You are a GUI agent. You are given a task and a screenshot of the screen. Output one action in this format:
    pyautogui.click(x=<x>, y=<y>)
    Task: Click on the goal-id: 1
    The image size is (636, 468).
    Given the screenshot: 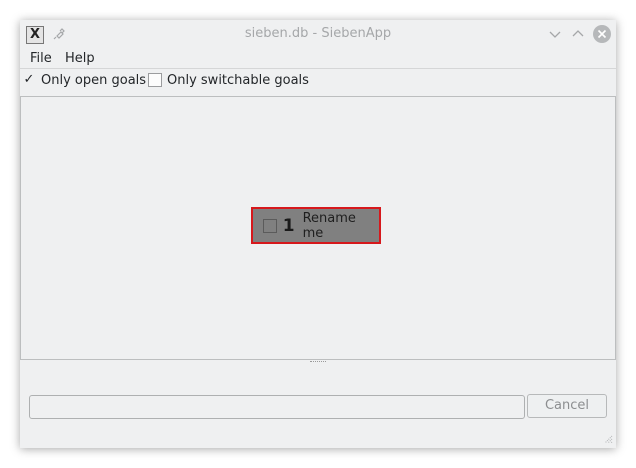 What is the action you would take?
    pyautogui.click(x=288, y=225)
    